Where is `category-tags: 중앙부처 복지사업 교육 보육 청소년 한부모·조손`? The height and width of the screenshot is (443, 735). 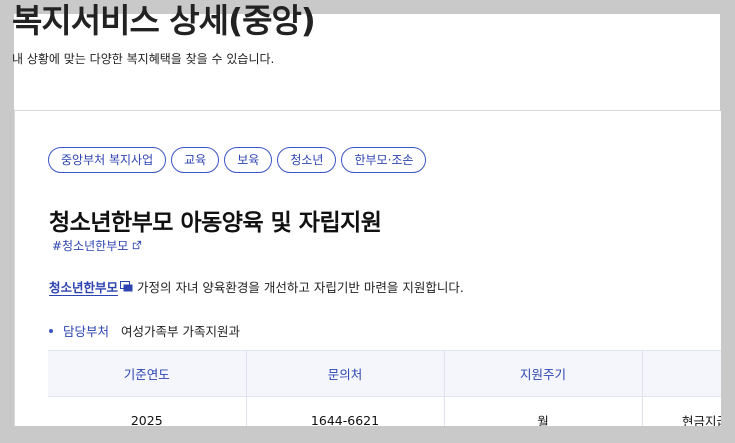 category-tags: 중앙부처 복지사업 교육 보육 청소년 한부모·조손 is located at coordinates (237, 160).